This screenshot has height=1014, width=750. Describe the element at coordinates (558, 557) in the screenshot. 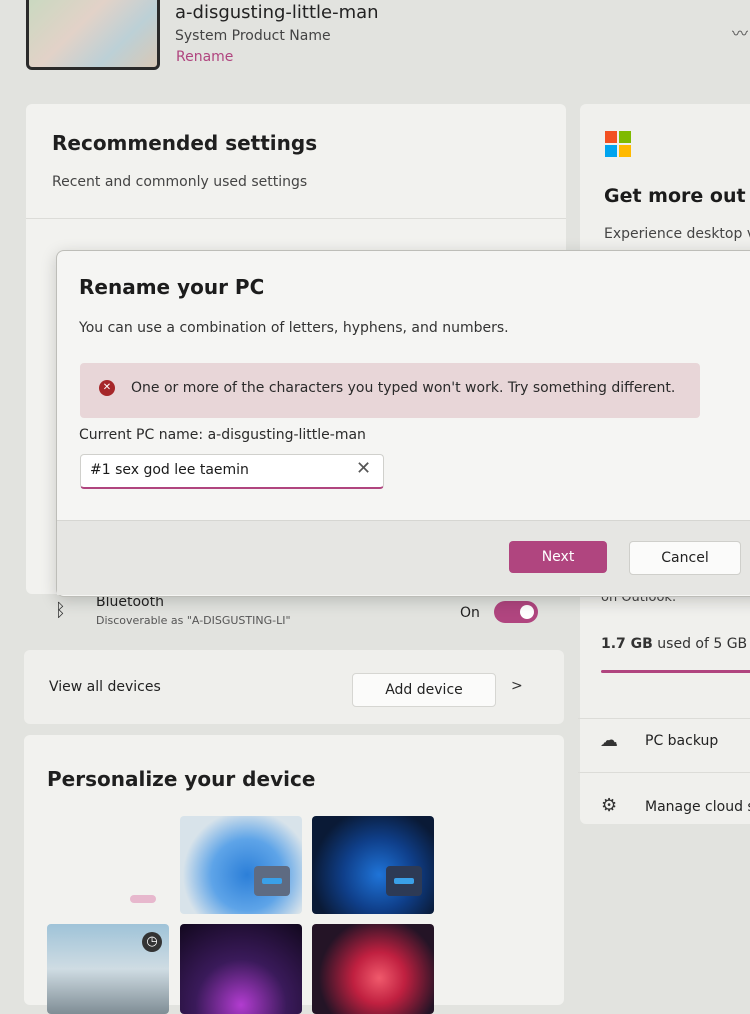

I see `next-button: Next` at that location.